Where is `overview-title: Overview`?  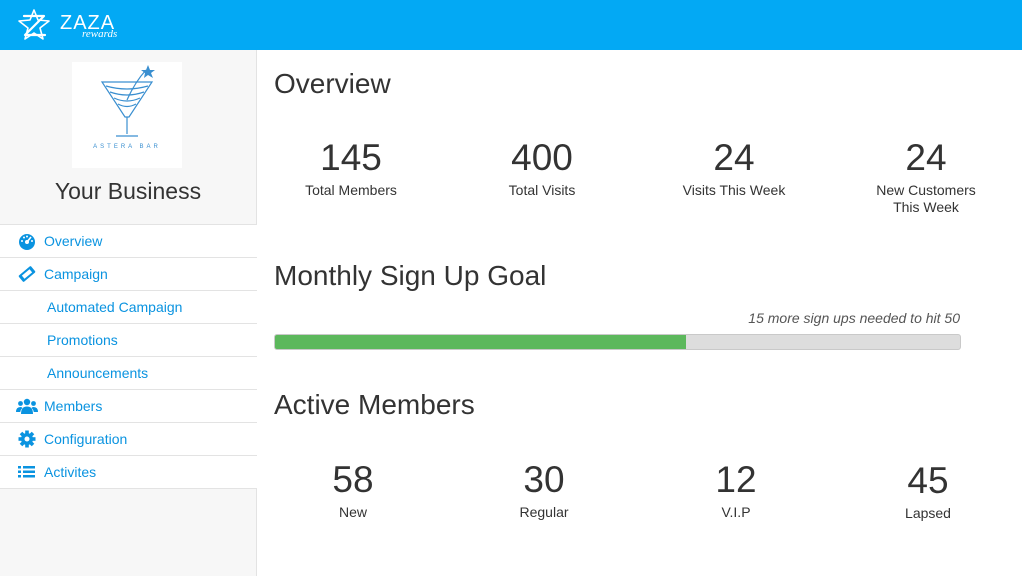 overview-title: Overview is located at coordinates (332, 83).